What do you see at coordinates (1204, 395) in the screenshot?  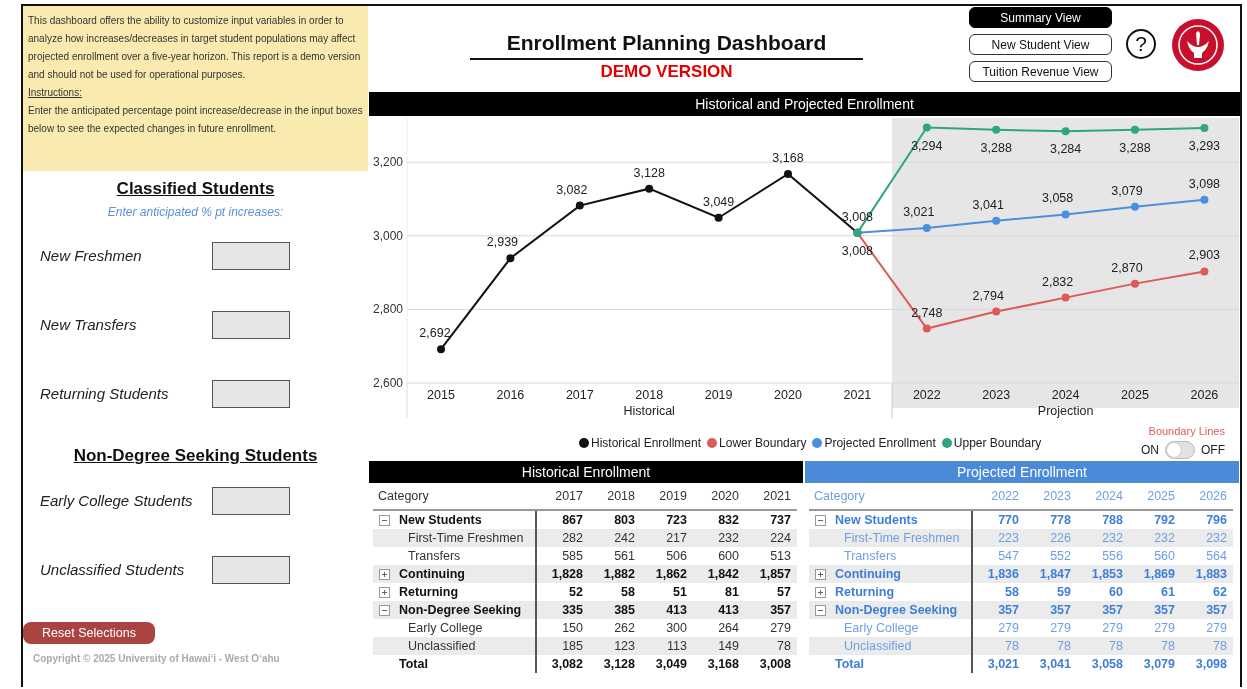 I see `axis-label: 2026` at bounding box center [1204, 395].